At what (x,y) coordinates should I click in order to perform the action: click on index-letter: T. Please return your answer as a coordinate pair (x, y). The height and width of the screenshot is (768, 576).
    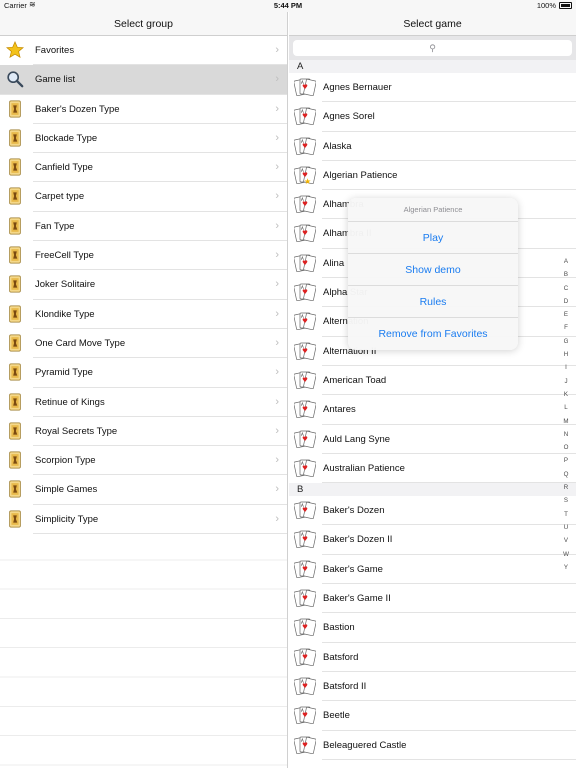
    Looking at the image, I should click on (566, 514).